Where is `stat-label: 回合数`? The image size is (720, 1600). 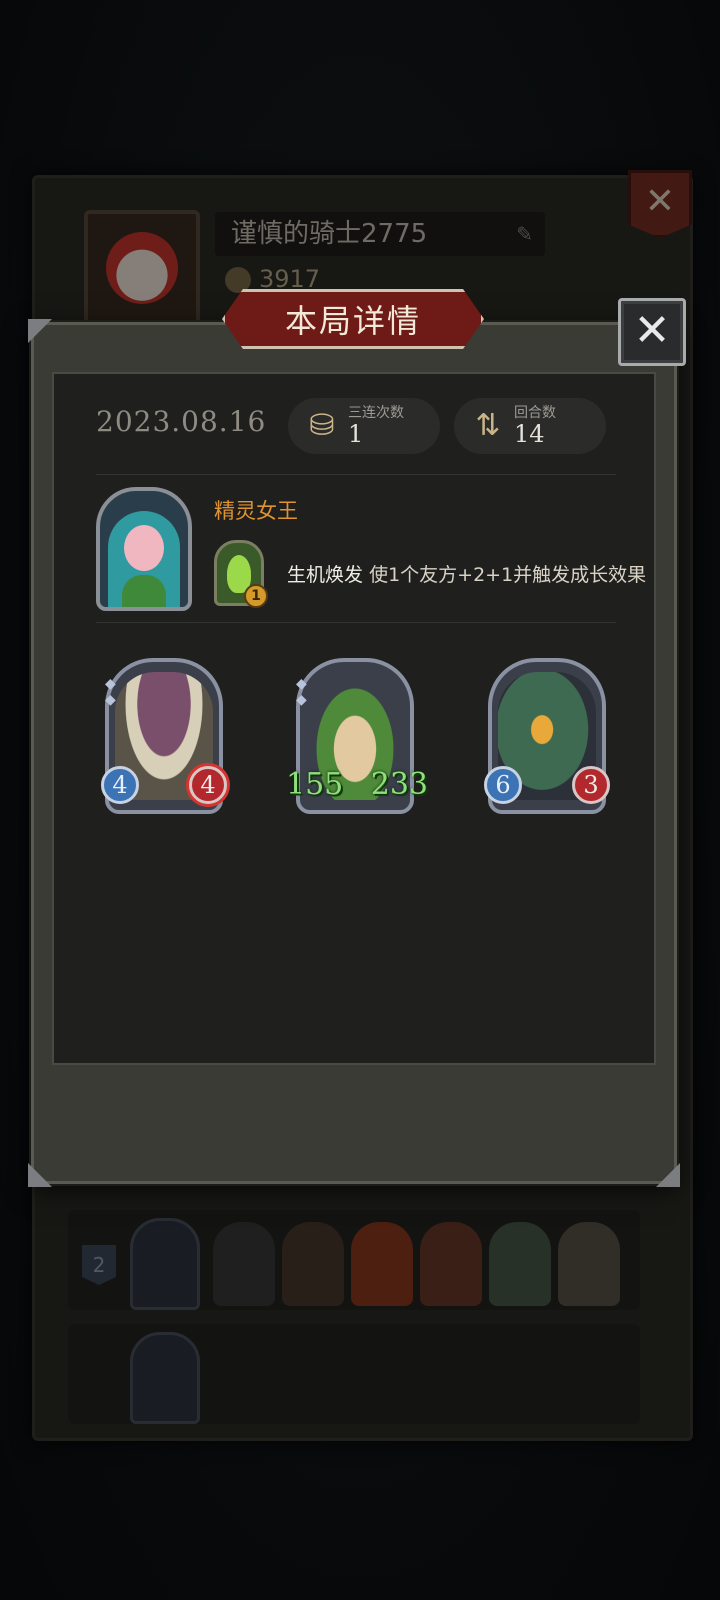
stat-label: 回合数 is located at coordinates (535, 413).